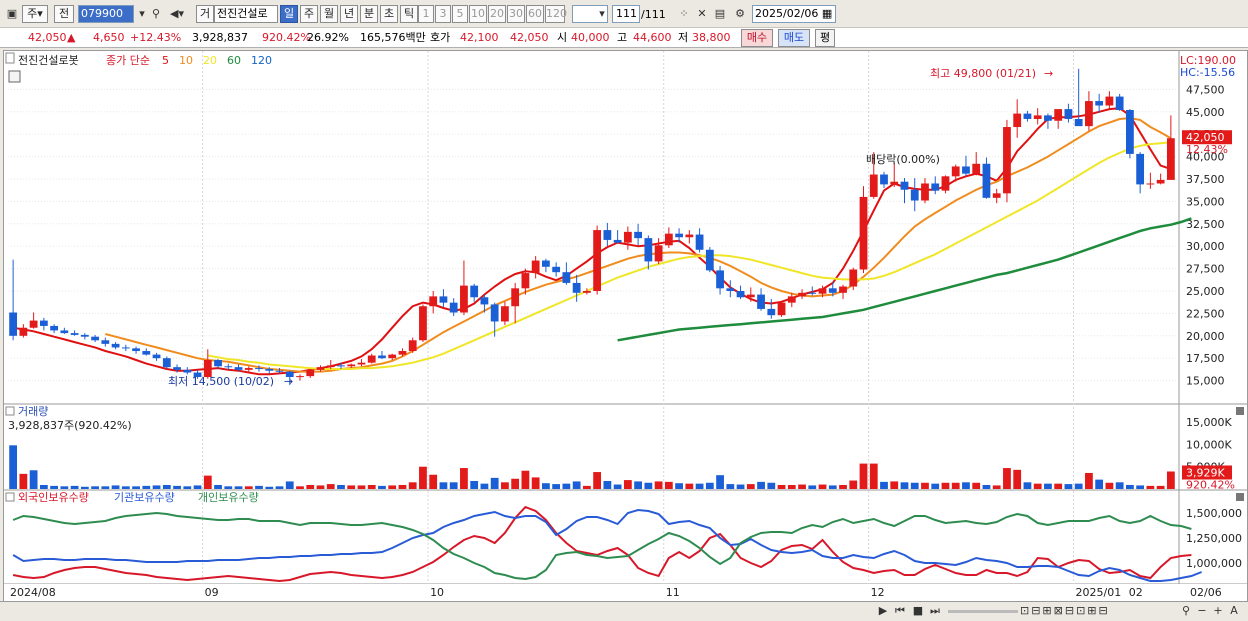 This screenshot has width=1248, height=621. I want to click on sell-button: 매도, so click(794, 38).